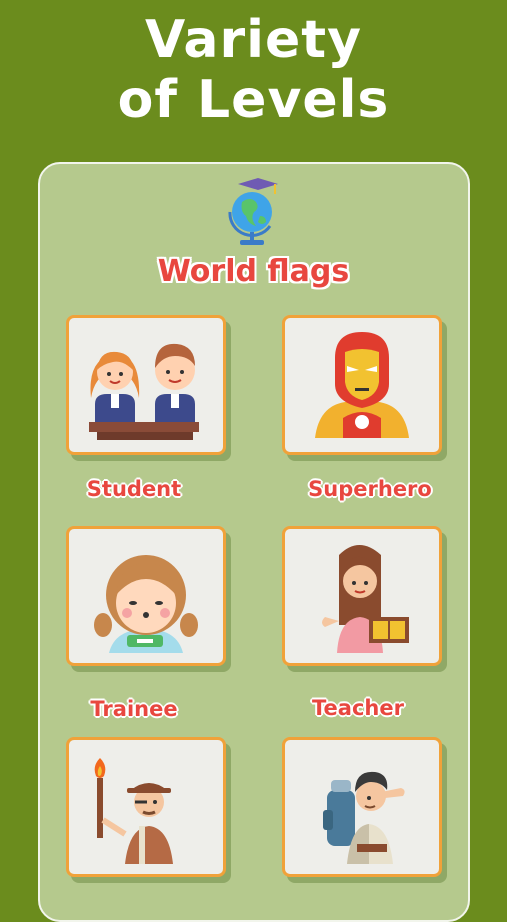  What do you see at coordinates (364, 817) in the screenshot?
I see `traveler-icon` at bounding box center [364, 817].